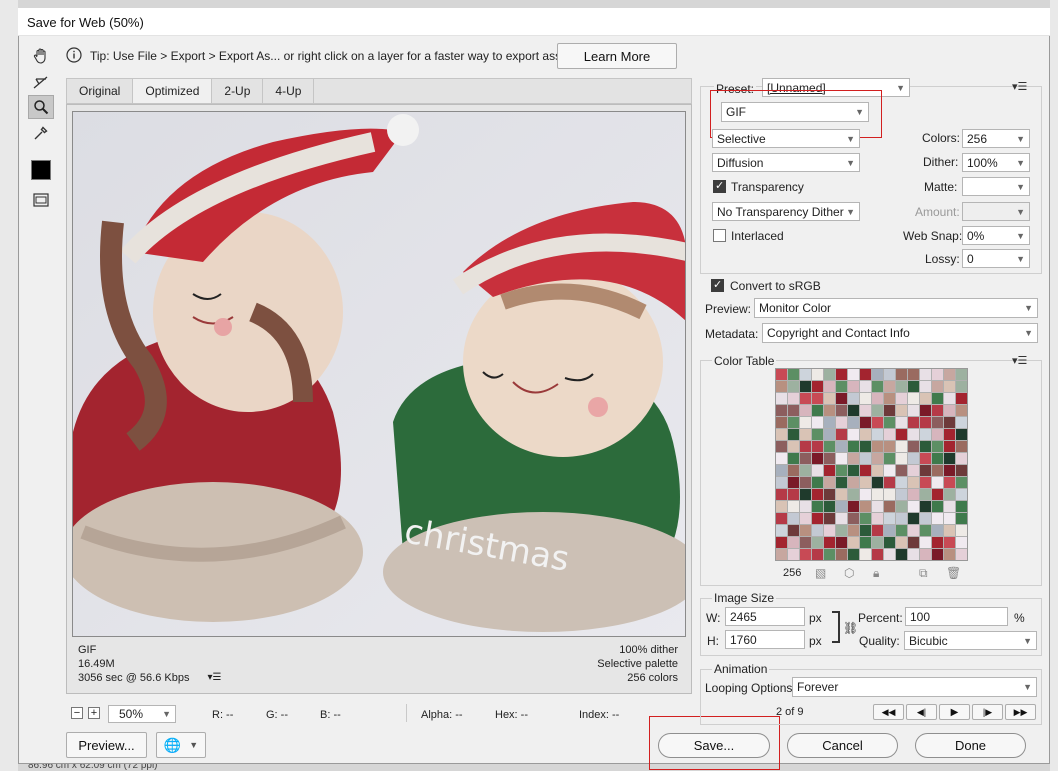 The height and width of the screenshot is (771, 1058). Describe the element at coordinates (900, 333) in the screenshot. I see `metadata-select: Copyright and Contact Info ▼` at that location.